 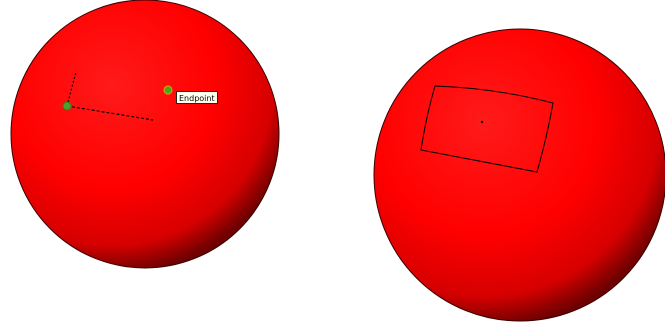 I want to click on inference-point-start, so click(x=67, y=106).